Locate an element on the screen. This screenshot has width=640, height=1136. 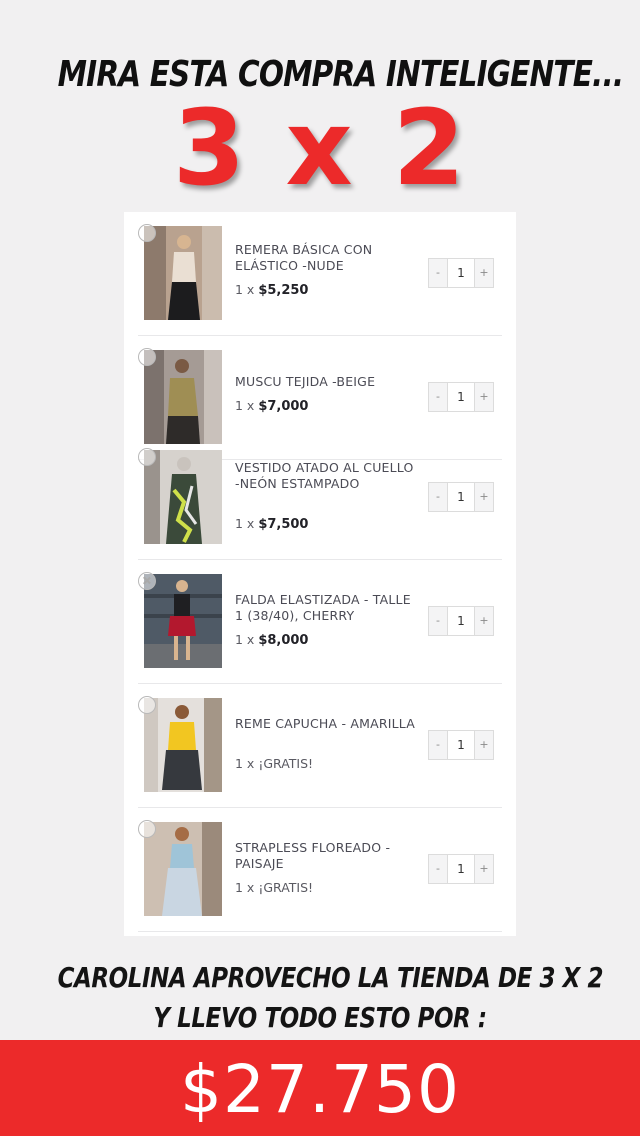
caption-line-1: CAROLINA APROVECHO LA TIENDA DE 3 X 2 is located at coordinates (330, 977).